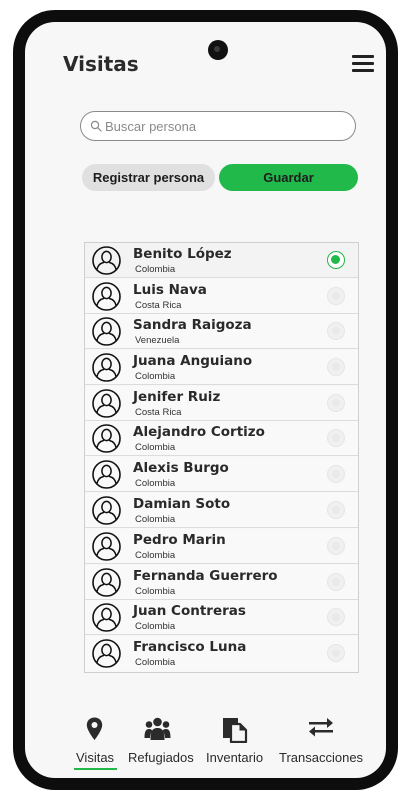 The width and height of the screenshot is (409, 800). Describe the element at coordinates (189, 611) in the screenshot. I see `person-name: Juan Contreras` at that location.